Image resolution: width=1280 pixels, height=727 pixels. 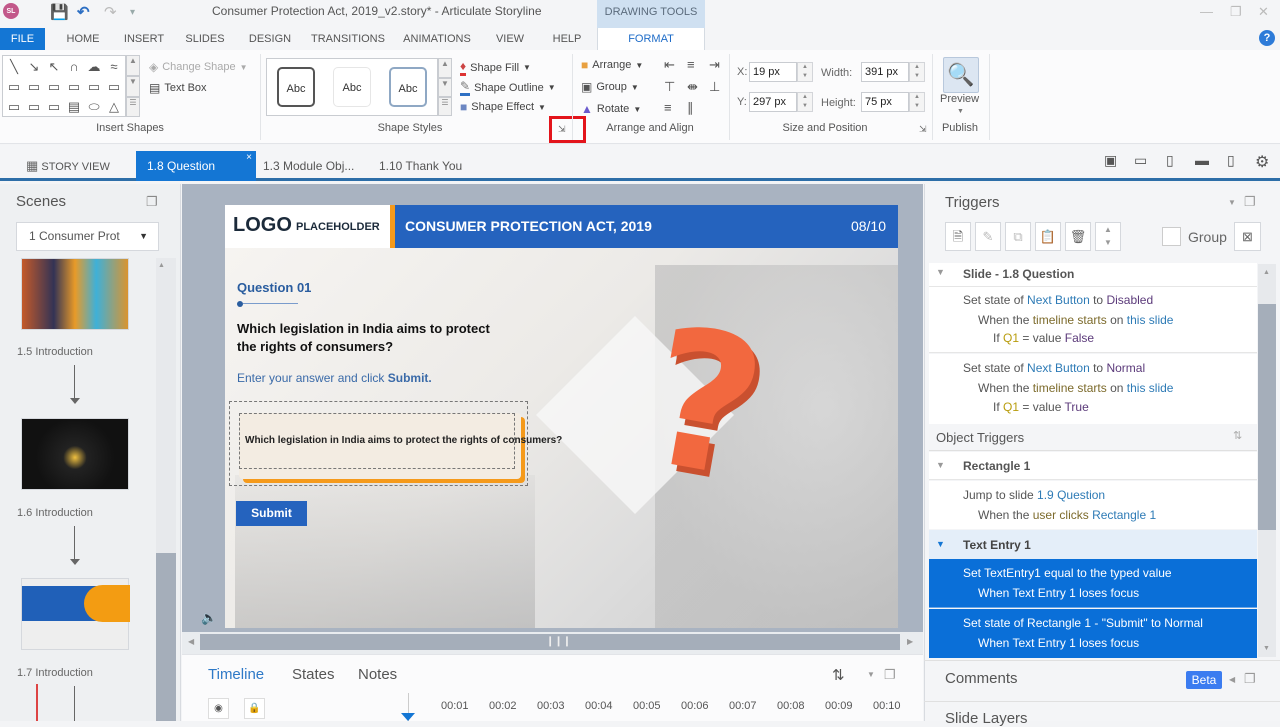 I want to click on save-icon: 💾, so click(x=59, y=12).